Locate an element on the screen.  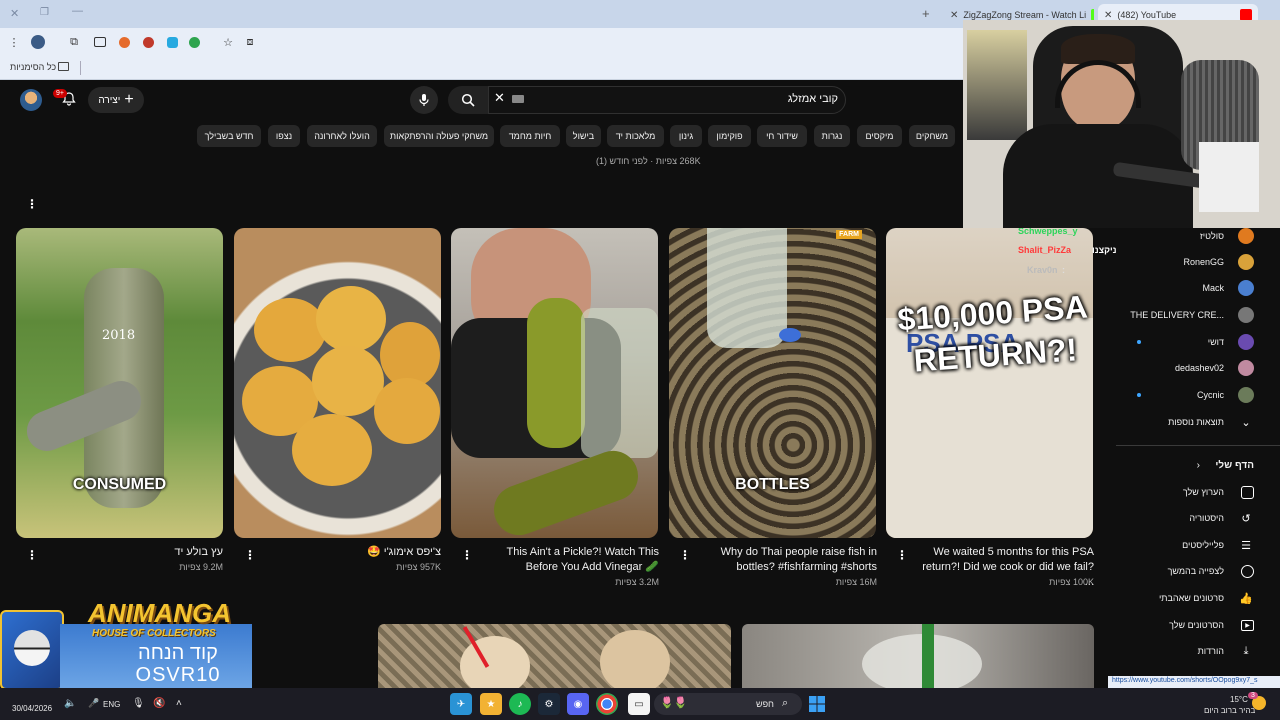
create-button: יצירה + is located at coordinates (116, 100).